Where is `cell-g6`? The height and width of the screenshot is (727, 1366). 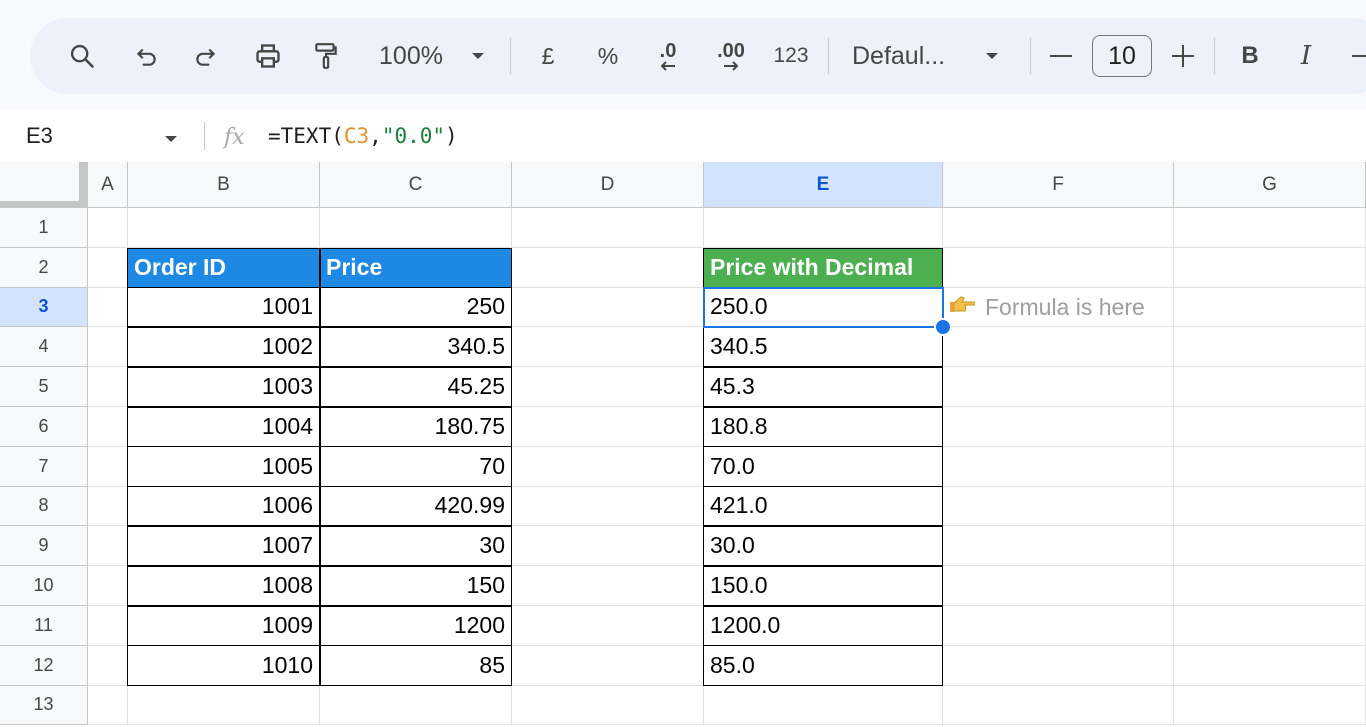
cell-g6 is located at coordinates (1270, 427).